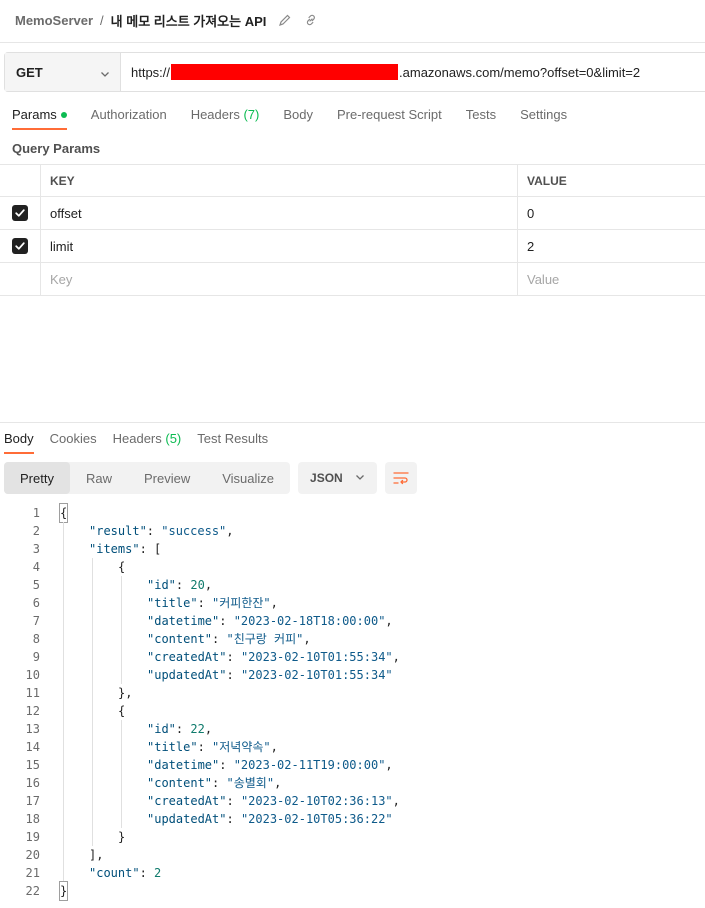 This screenshot has width=705, height=908. I want to click on code-text: "result": "success",, so click(161, 531).